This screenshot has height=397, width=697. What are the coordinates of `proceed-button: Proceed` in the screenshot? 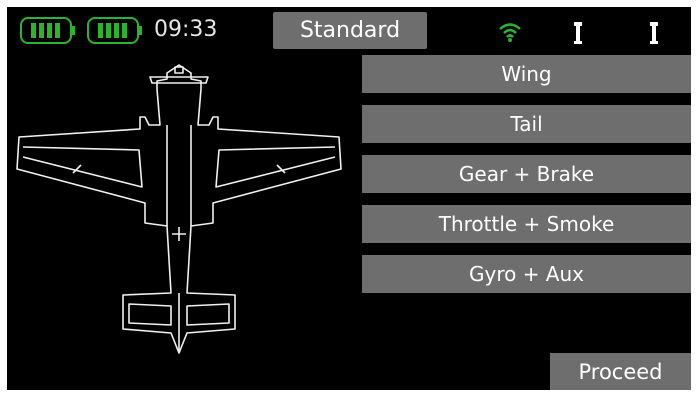 It's located at (620, 371).